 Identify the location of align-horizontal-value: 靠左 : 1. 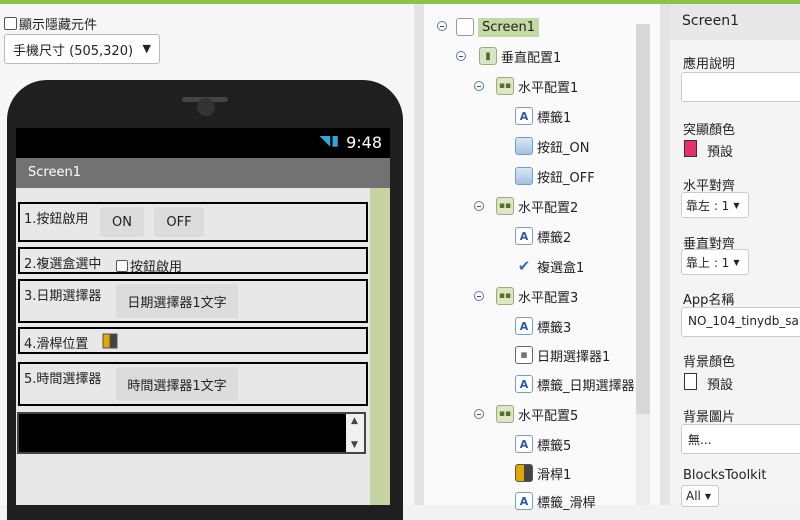
(708, 205).